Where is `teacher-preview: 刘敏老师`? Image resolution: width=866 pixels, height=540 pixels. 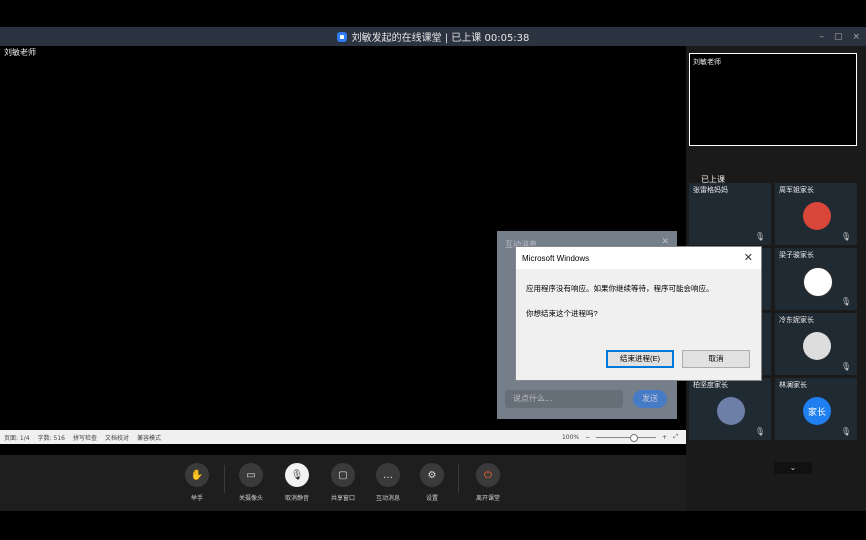 teacher-preview: 刘敏老师 is located at coordinates (773, 99).